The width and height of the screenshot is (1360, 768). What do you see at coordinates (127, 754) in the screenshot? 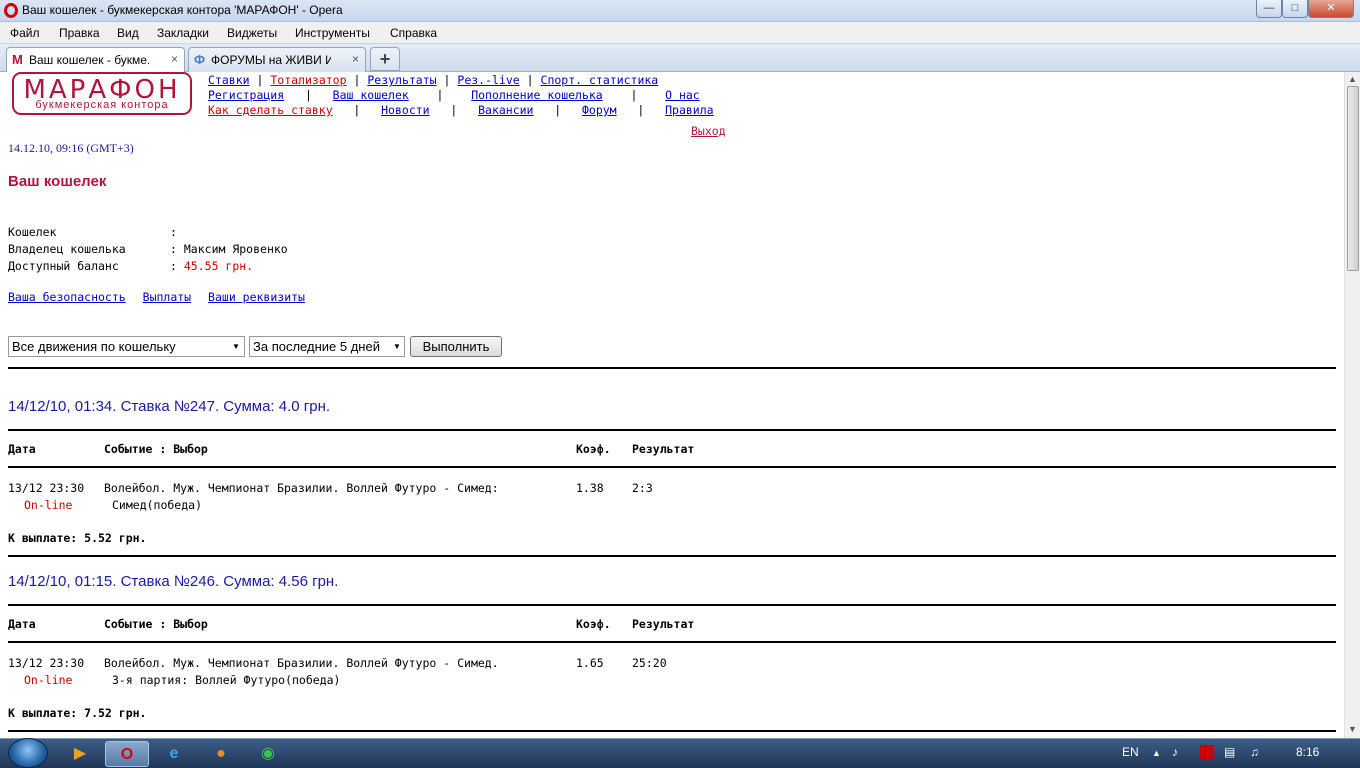
I see `opera-taskbar-icon: O` at bounding box center [127, 754].